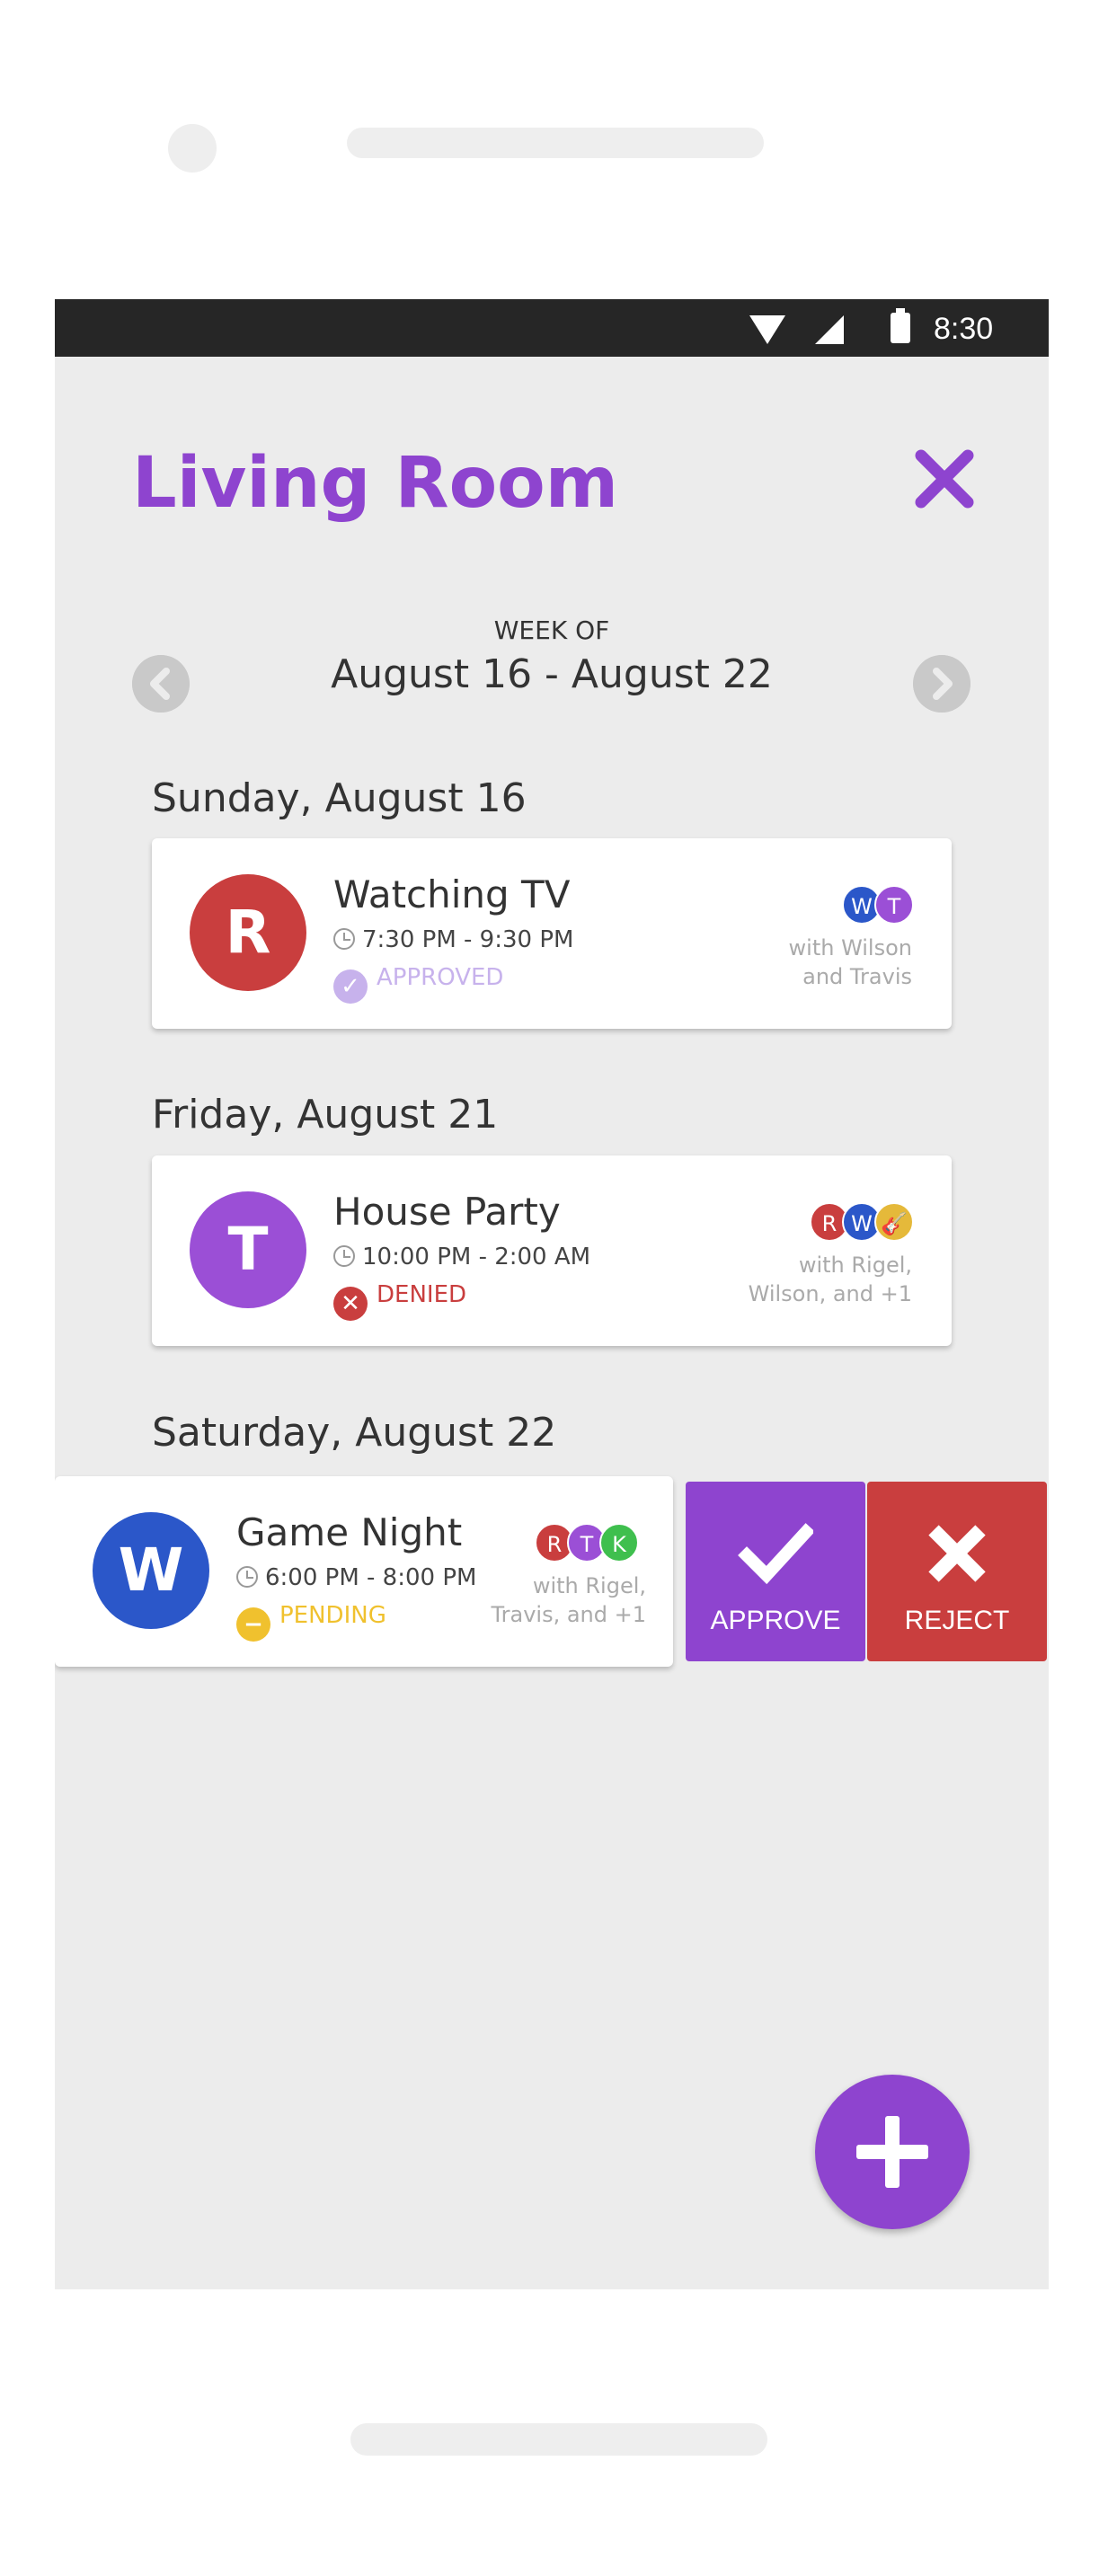  What do you see at coordinates (850, 947) in the screenshot?
I see `participants-line: with Wilson` at bounding box center [850, 947].